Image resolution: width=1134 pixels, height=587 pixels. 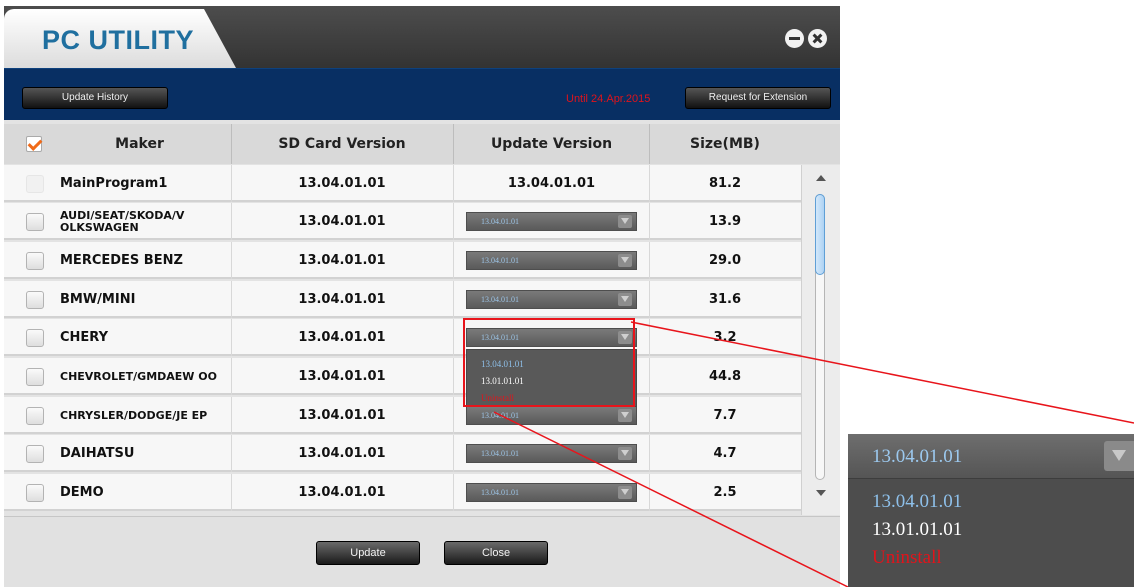 What do you see at coordinates (97, 453) in the screenshot?
I see `maker-cell: DAIHATSU` at bounding box center [97, 453].